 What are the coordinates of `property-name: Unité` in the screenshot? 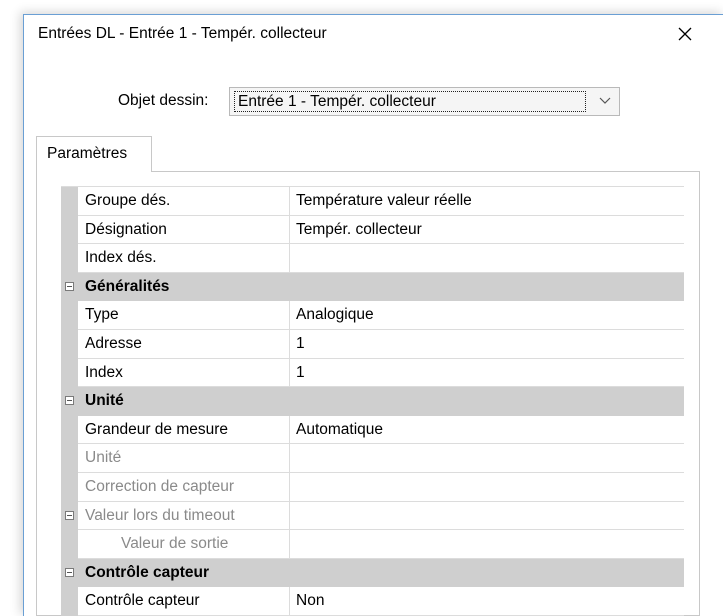 It's located at (184, 458).